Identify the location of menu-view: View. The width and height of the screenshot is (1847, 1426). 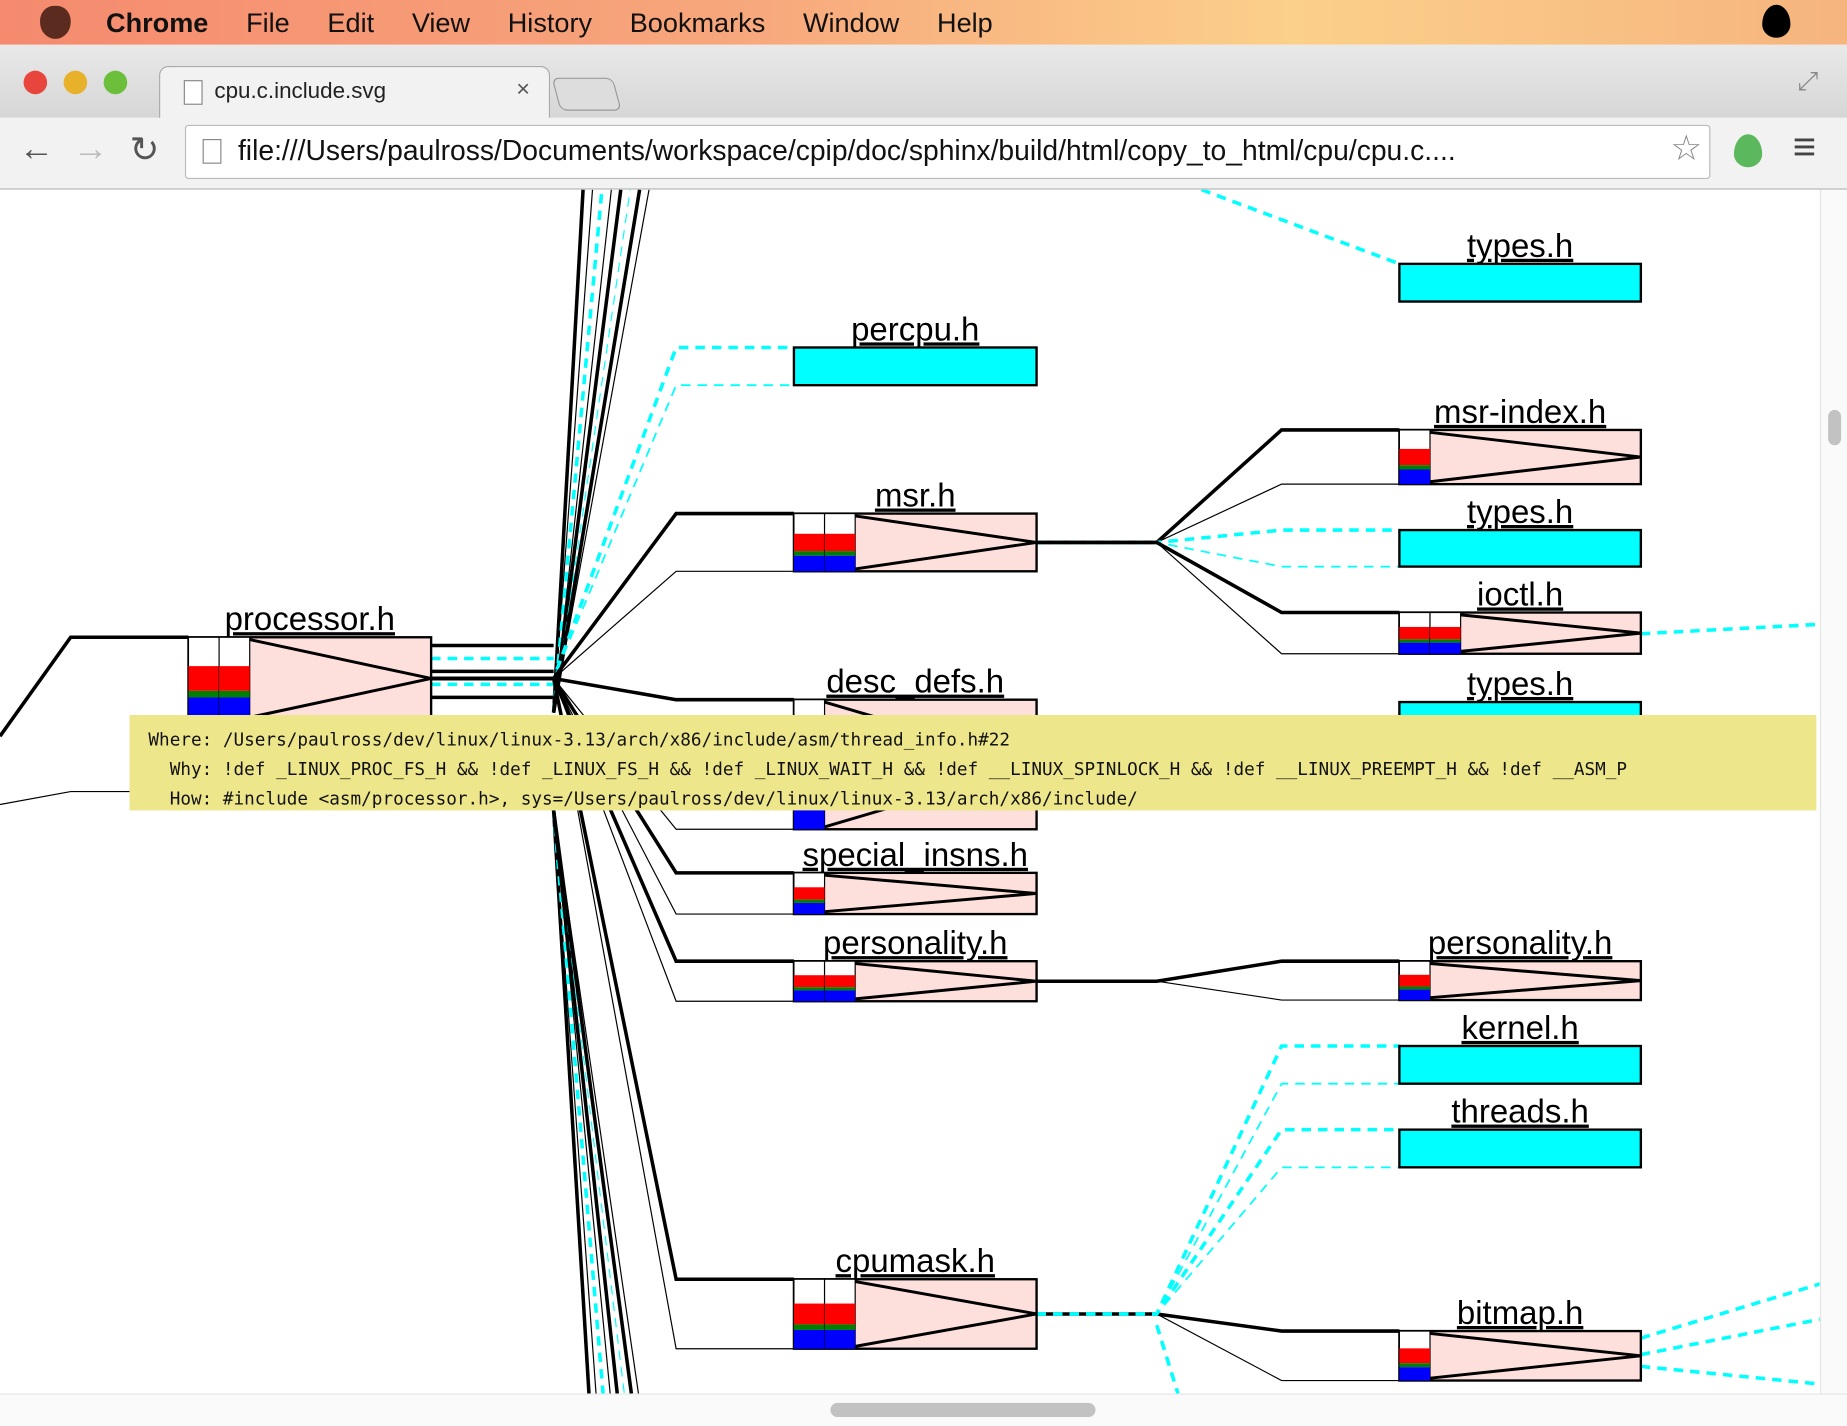
(441, 22).